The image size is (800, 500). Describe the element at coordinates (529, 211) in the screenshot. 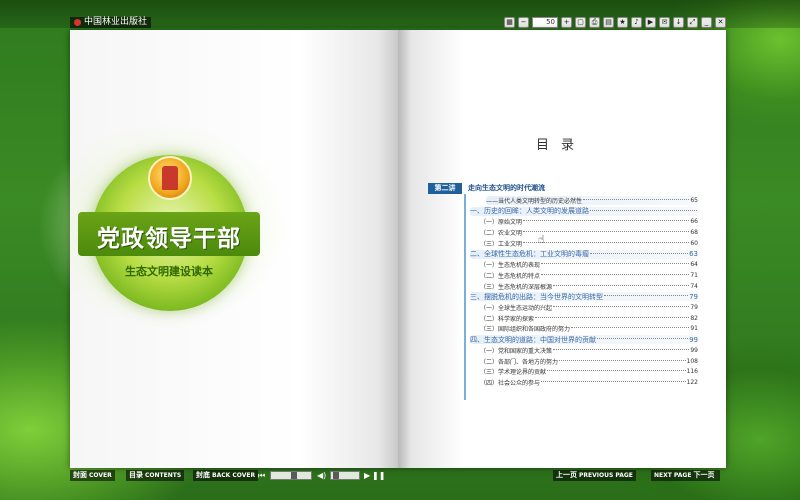

I see `toc-entry-text: 一、历史的回眸：人类文明的发展道路` at that location.